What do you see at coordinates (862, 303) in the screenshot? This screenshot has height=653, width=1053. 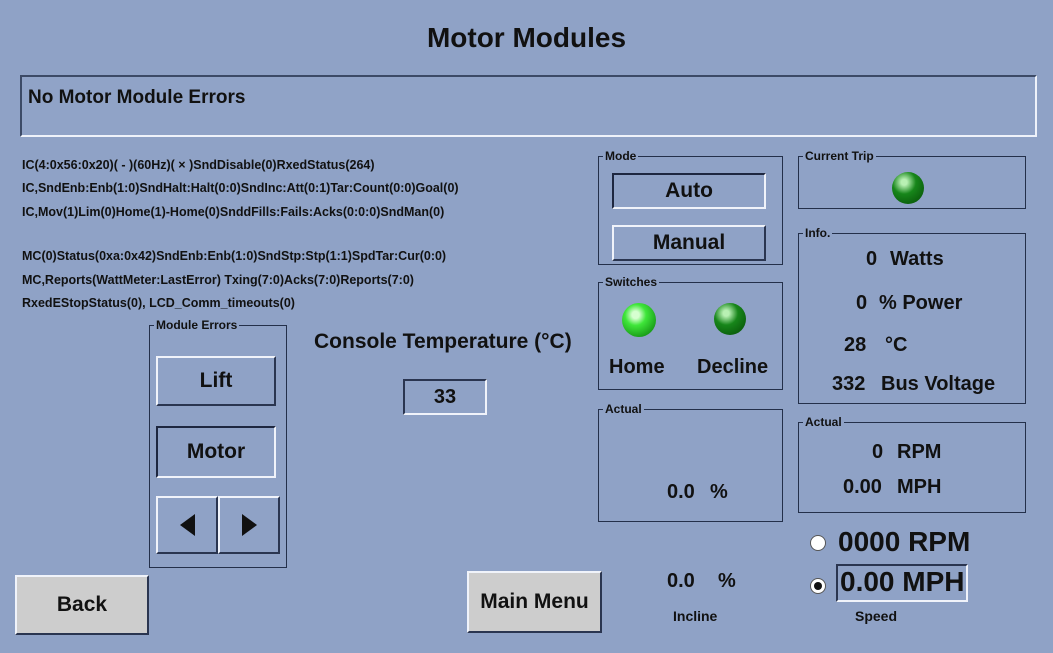 I see `power-value: 0` at bounding box center [862, 303].